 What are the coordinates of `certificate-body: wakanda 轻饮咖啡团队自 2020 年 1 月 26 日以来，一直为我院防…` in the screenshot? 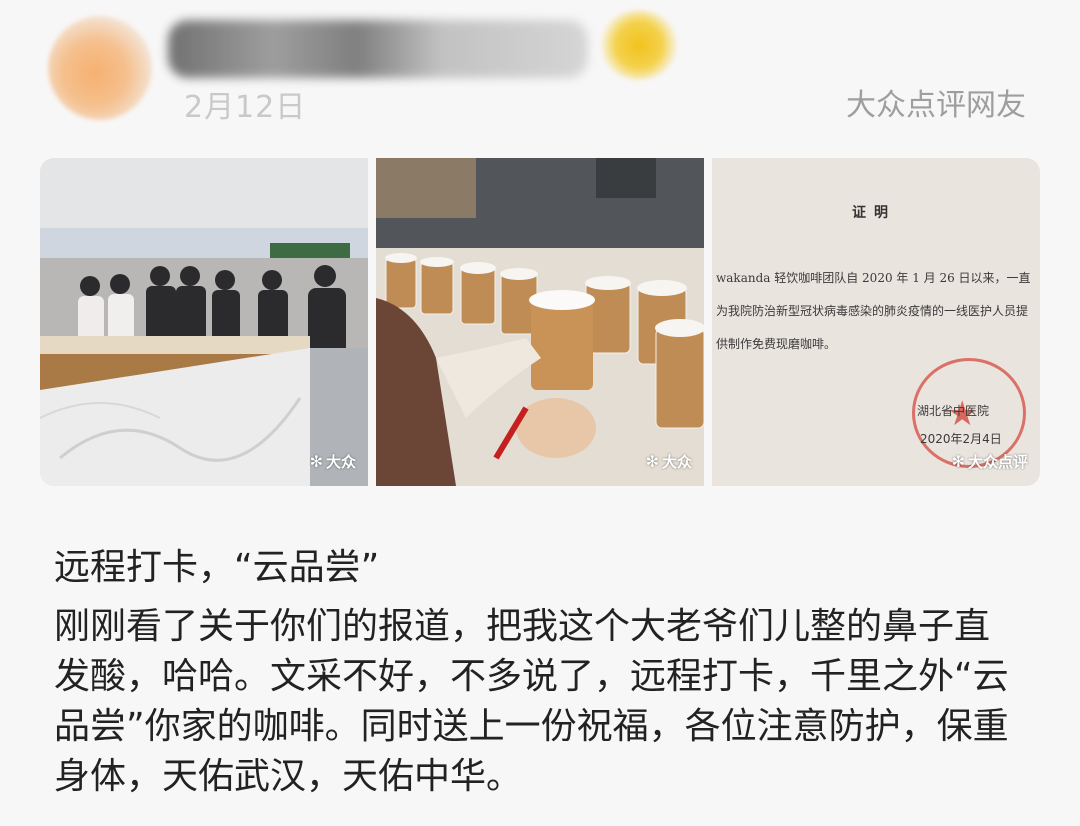 It's located at (873, 311).